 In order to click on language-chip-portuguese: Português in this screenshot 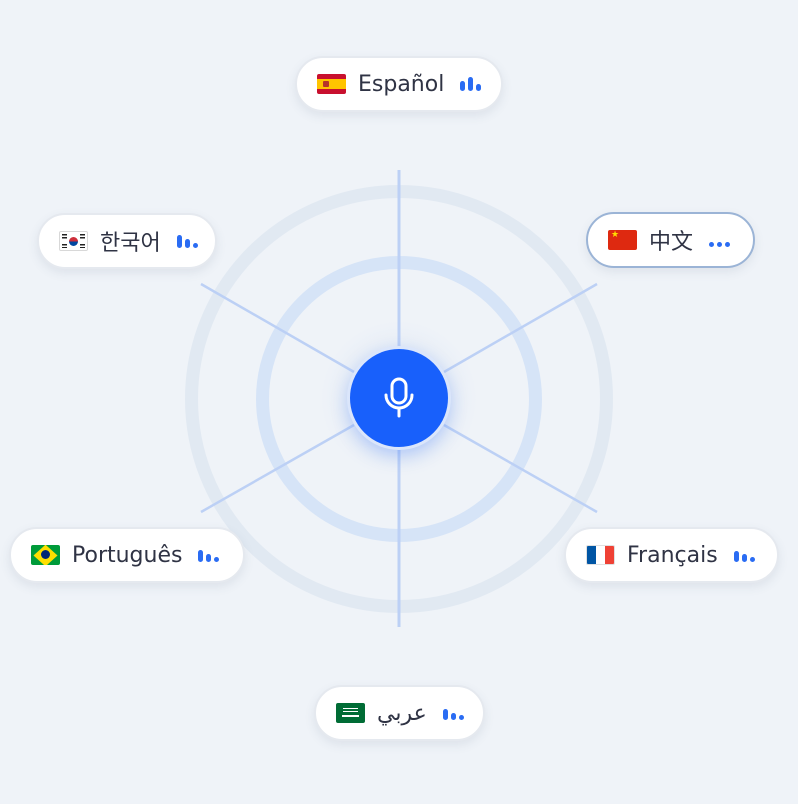, I will do `click(127, 555)`.